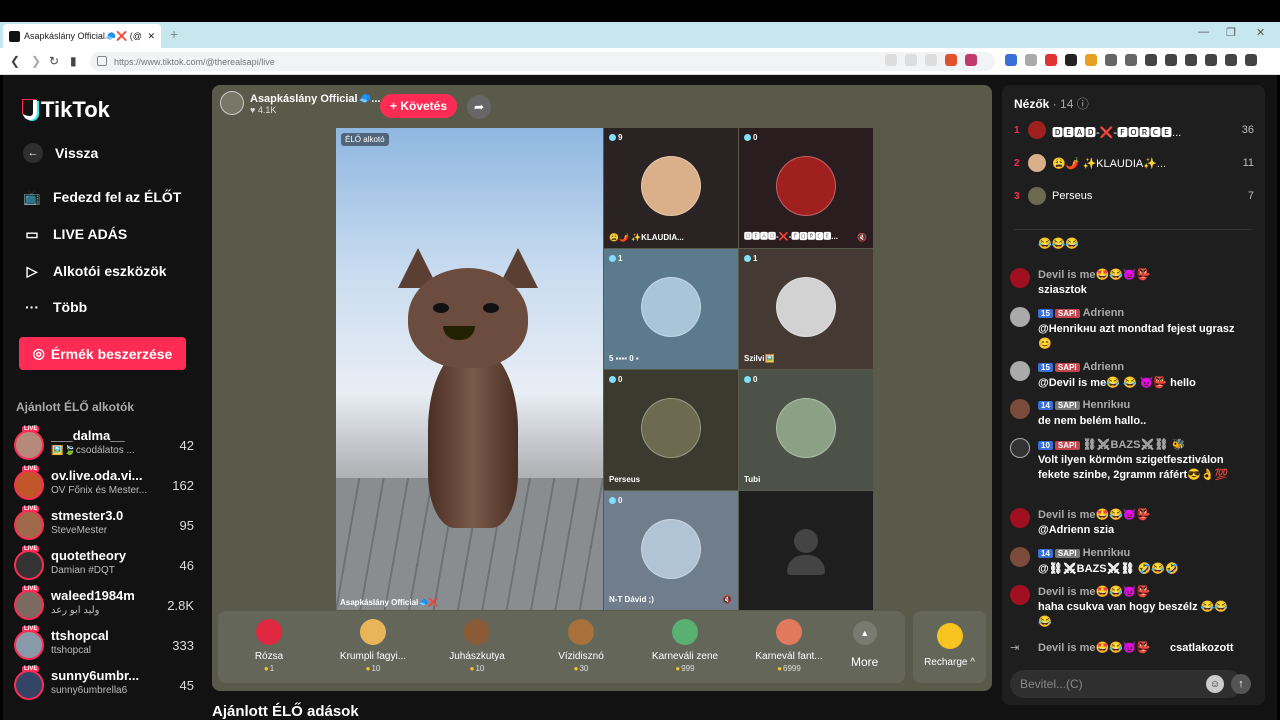 This screenshot has width=1280, height=720. I want to click on gift-item: Vízidisznó 30, so click(581, 646).